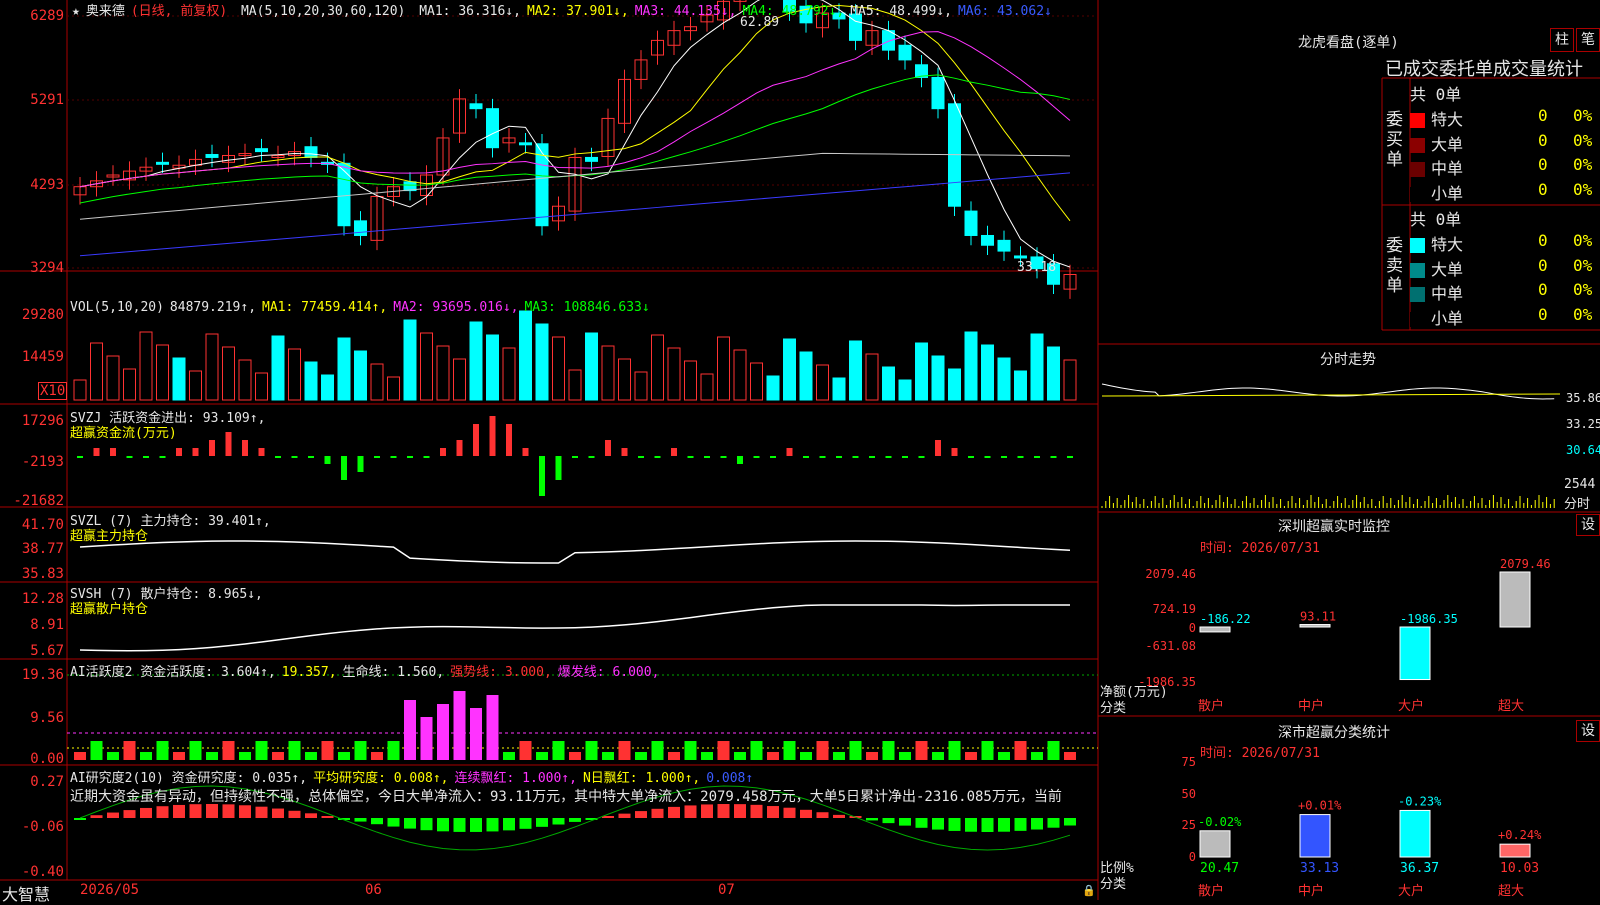  What do you see at coordinates (574, 628) in the screenshot?
I see `retail-line` at bounding box center [574, 628].